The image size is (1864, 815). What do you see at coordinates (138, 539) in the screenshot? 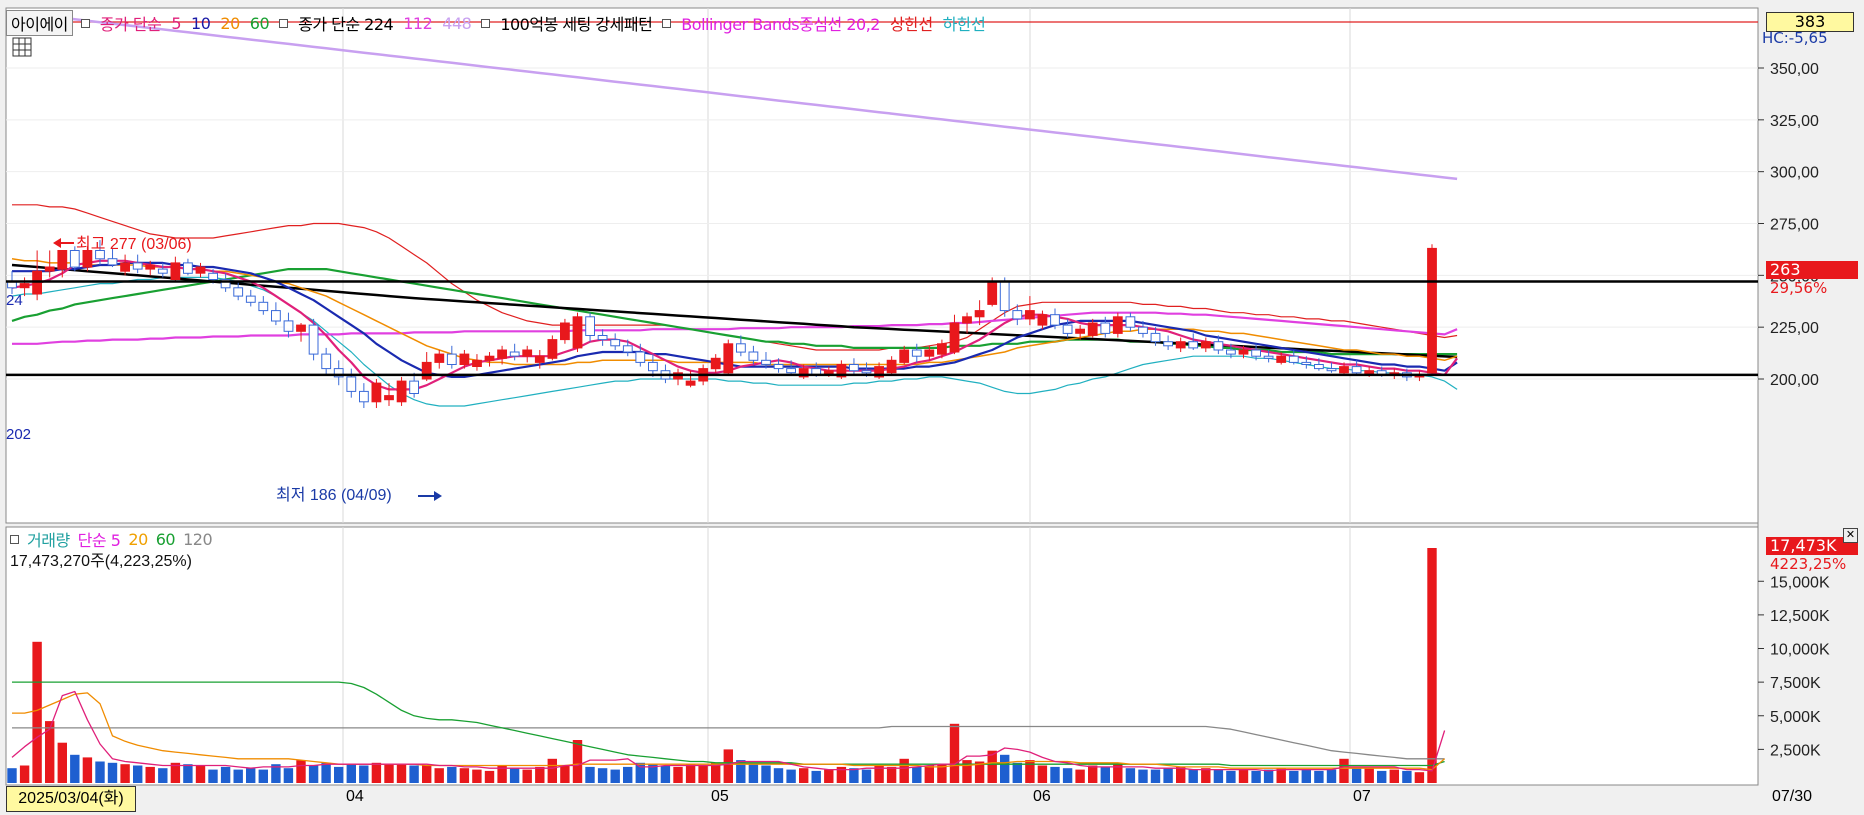
I see `volume-legend-item: 20` at bounding box center [138, 539].